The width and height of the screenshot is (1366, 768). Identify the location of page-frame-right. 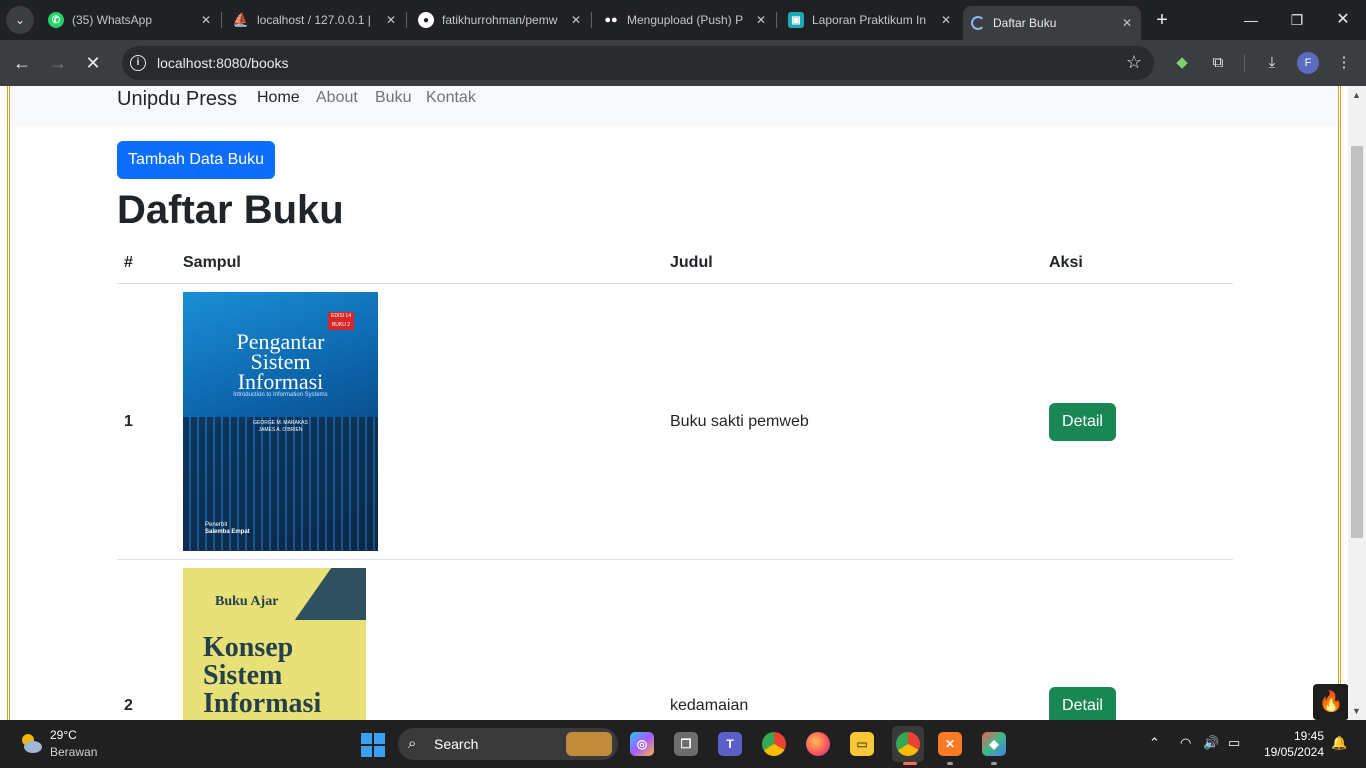
(1339, 403).